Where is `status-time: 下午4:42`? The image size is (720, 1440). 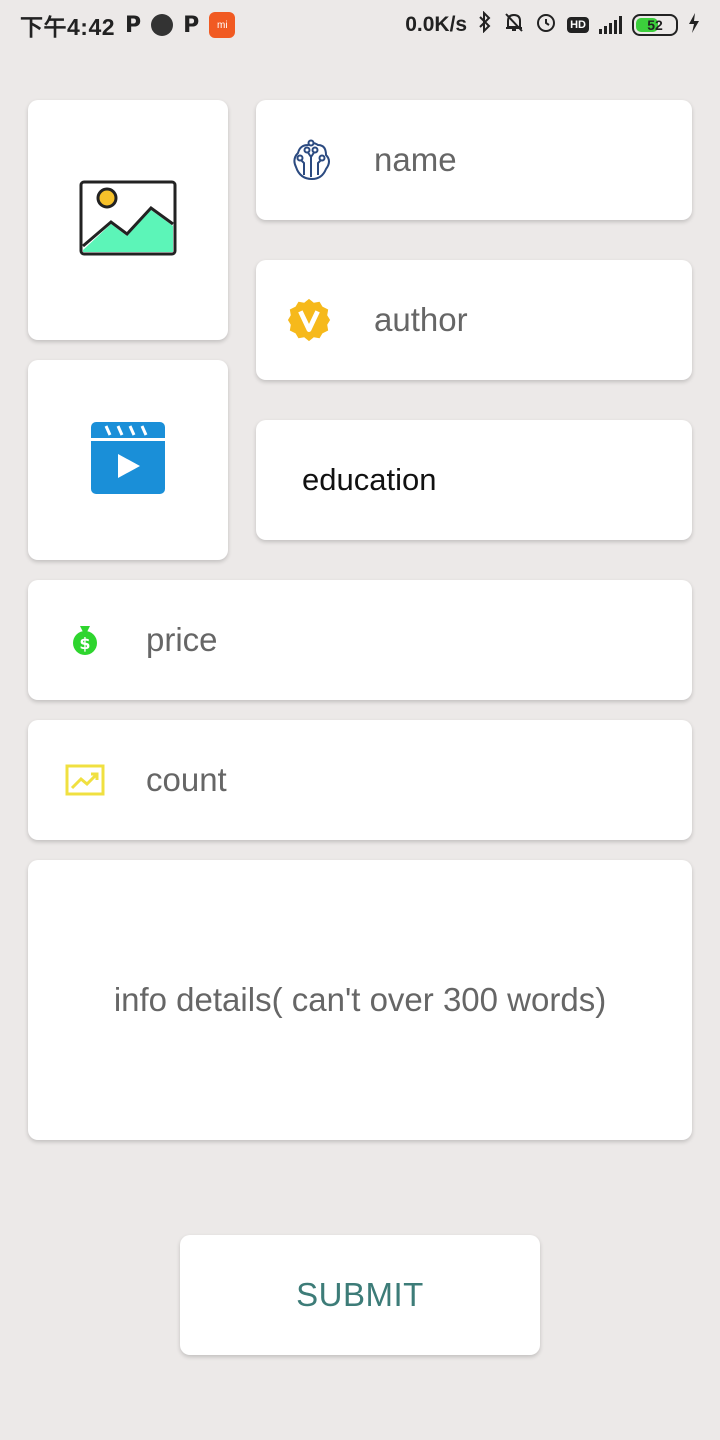 status-time: 下午4:42 is located at coordinates (68, 27).